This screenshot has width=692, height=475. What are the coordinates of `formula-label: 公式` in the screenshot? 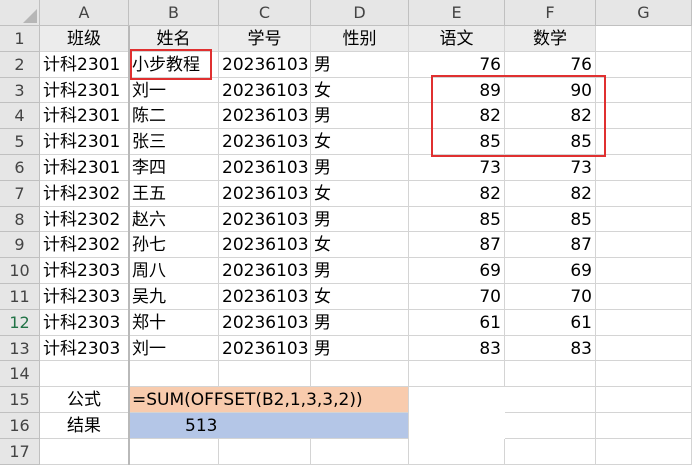 It's located at (84, 400).